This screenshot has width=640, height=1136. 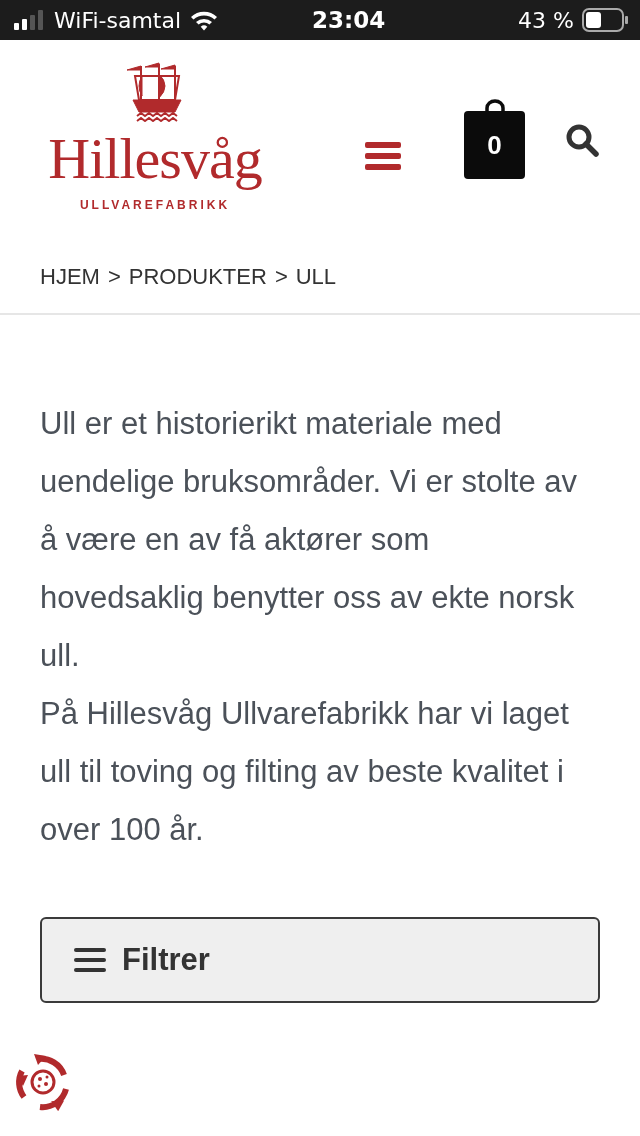 What do you see at coordinates (546, 20) in the screenshot?
I see `battery-percentage: 43 %` at bounding box center [546, 20].